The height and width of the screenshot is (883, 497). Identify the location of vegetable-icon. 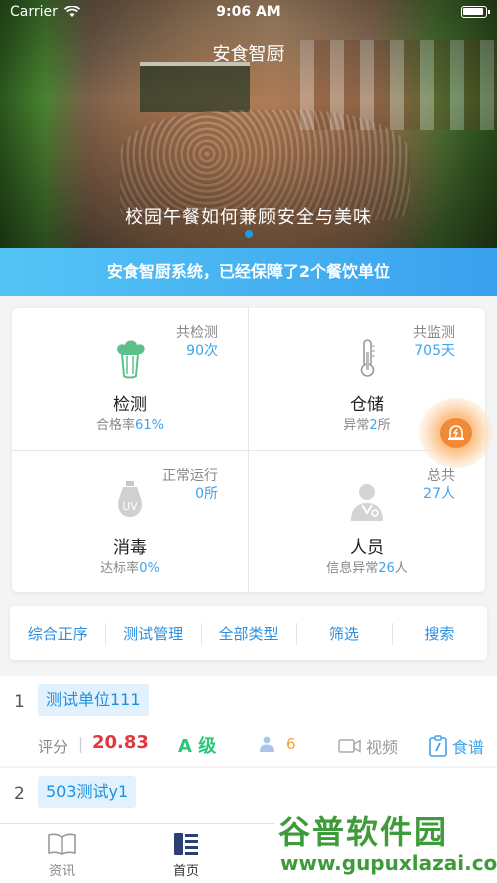
(131, 359).